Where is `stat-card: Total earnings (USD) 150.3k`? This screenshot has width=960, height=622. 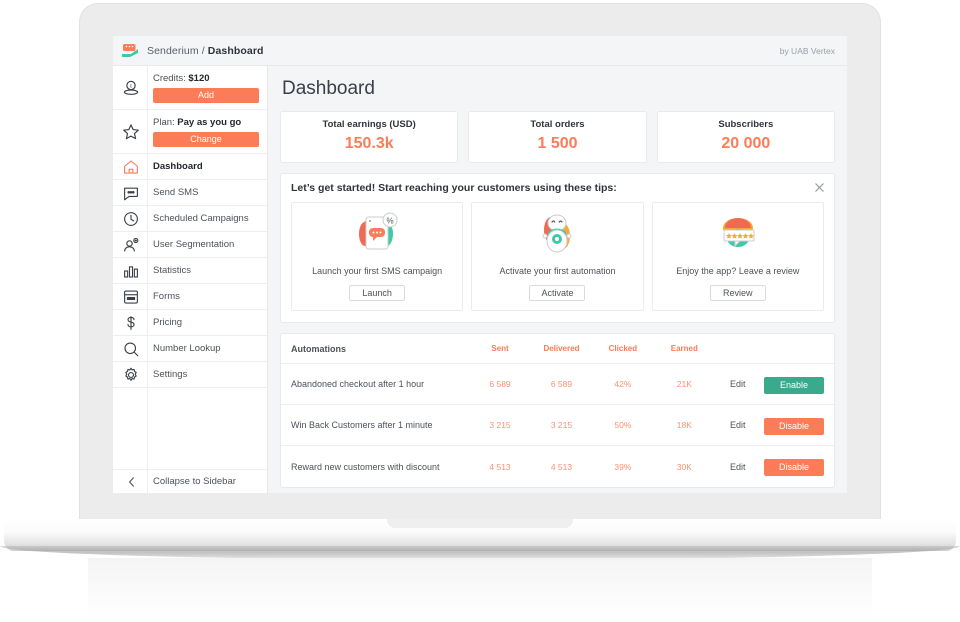
stat-card: Total earnings (USD) 150.3k is located at coordinates (369, 137).